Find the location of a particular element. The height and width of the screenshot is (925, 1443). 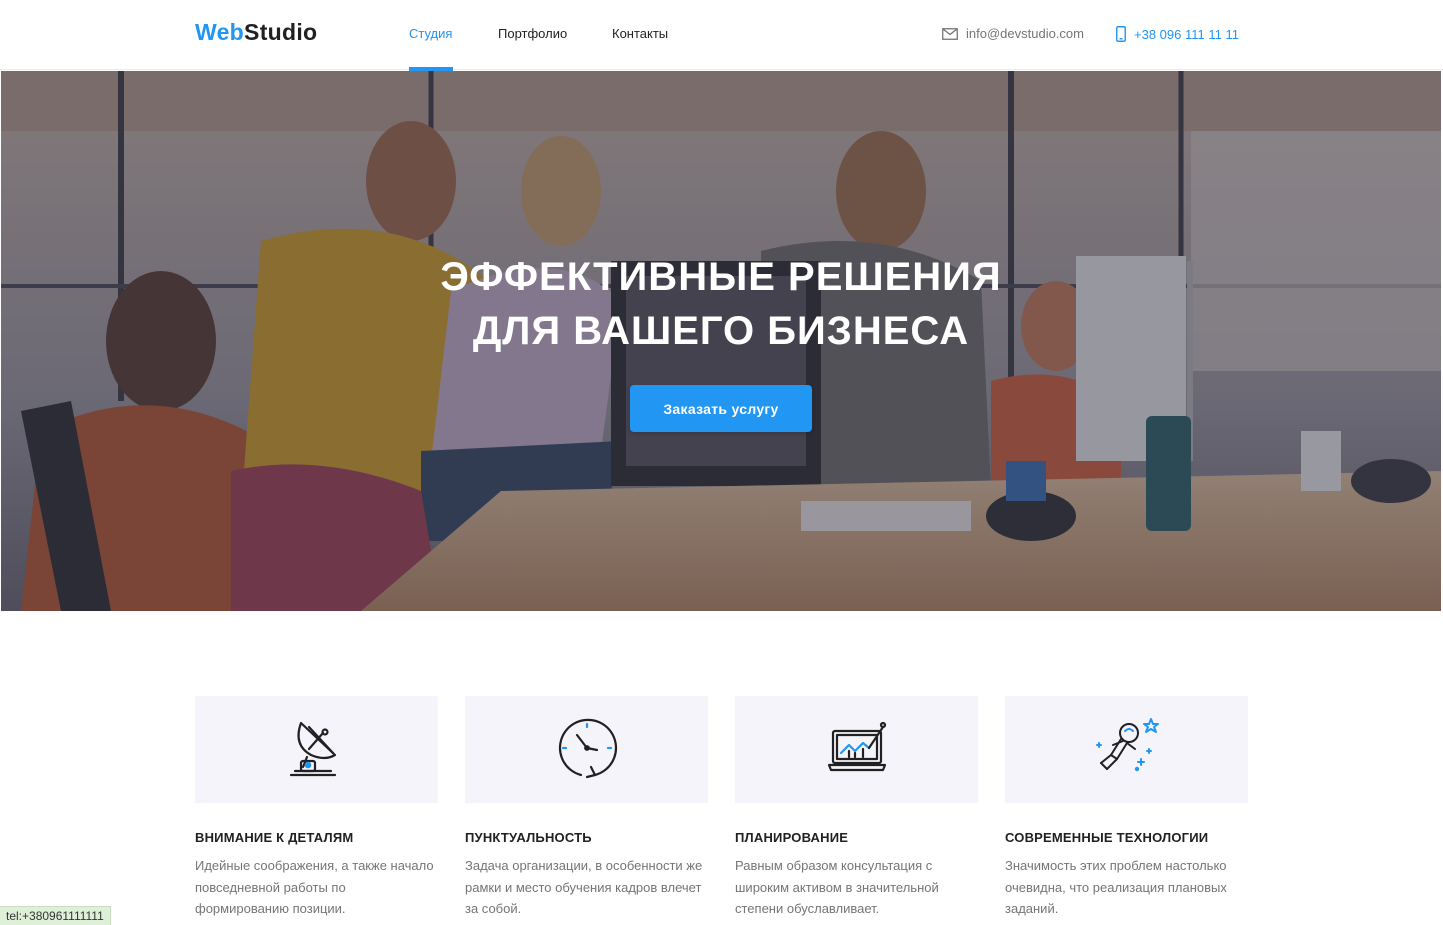

hero-title-line1: Эффективные решения is located at coordinates (721, 277).